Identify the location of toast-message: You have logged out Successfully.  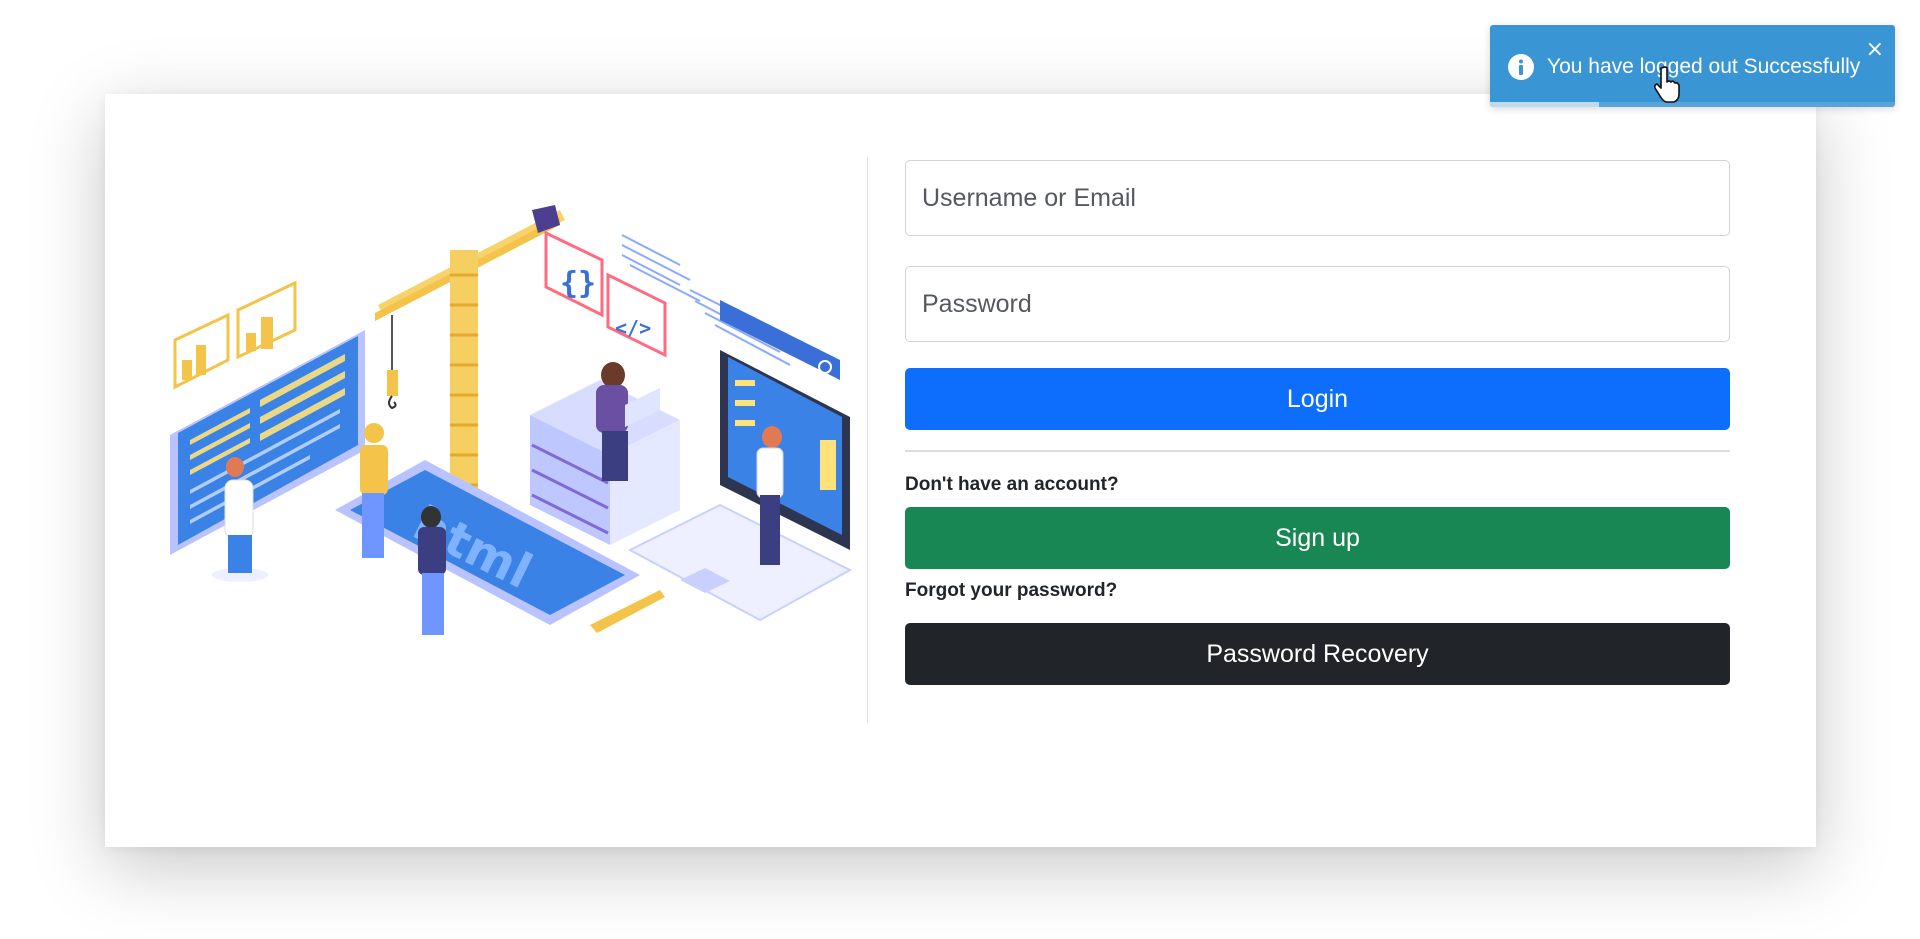
(1704, 66).